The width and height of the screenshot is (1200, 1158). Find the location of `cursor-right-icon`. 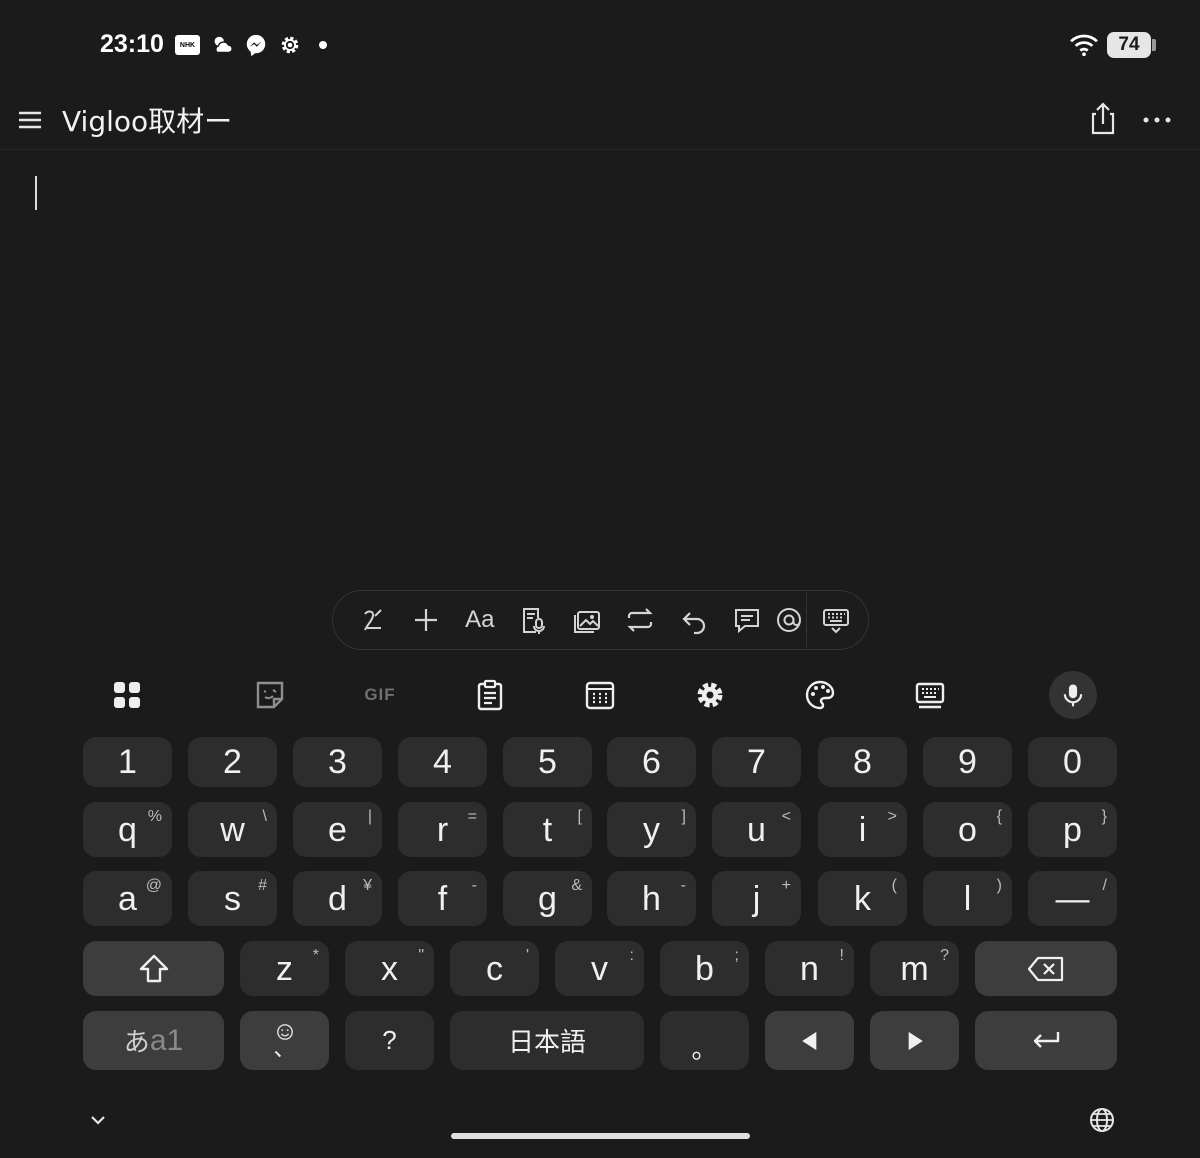

cursor-right-icon is located at coordinates (915, 1040).